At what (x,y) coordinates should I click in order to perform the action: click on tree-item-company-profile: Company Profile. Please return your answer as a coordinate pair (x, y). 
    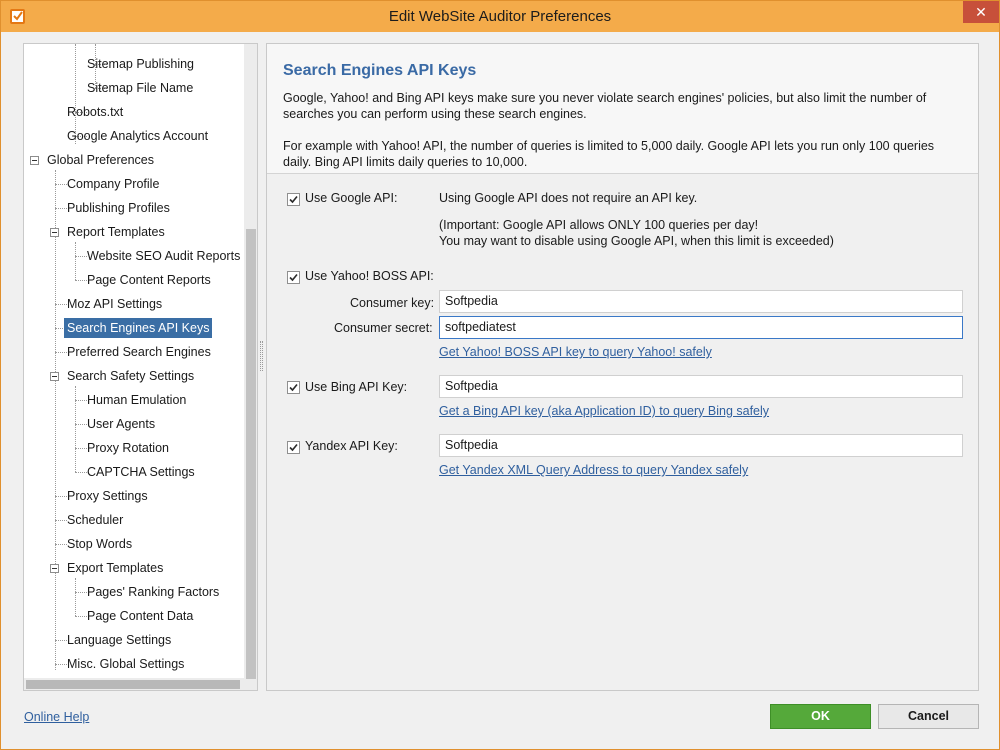
    Looking at the image, I should click on (113, 184).